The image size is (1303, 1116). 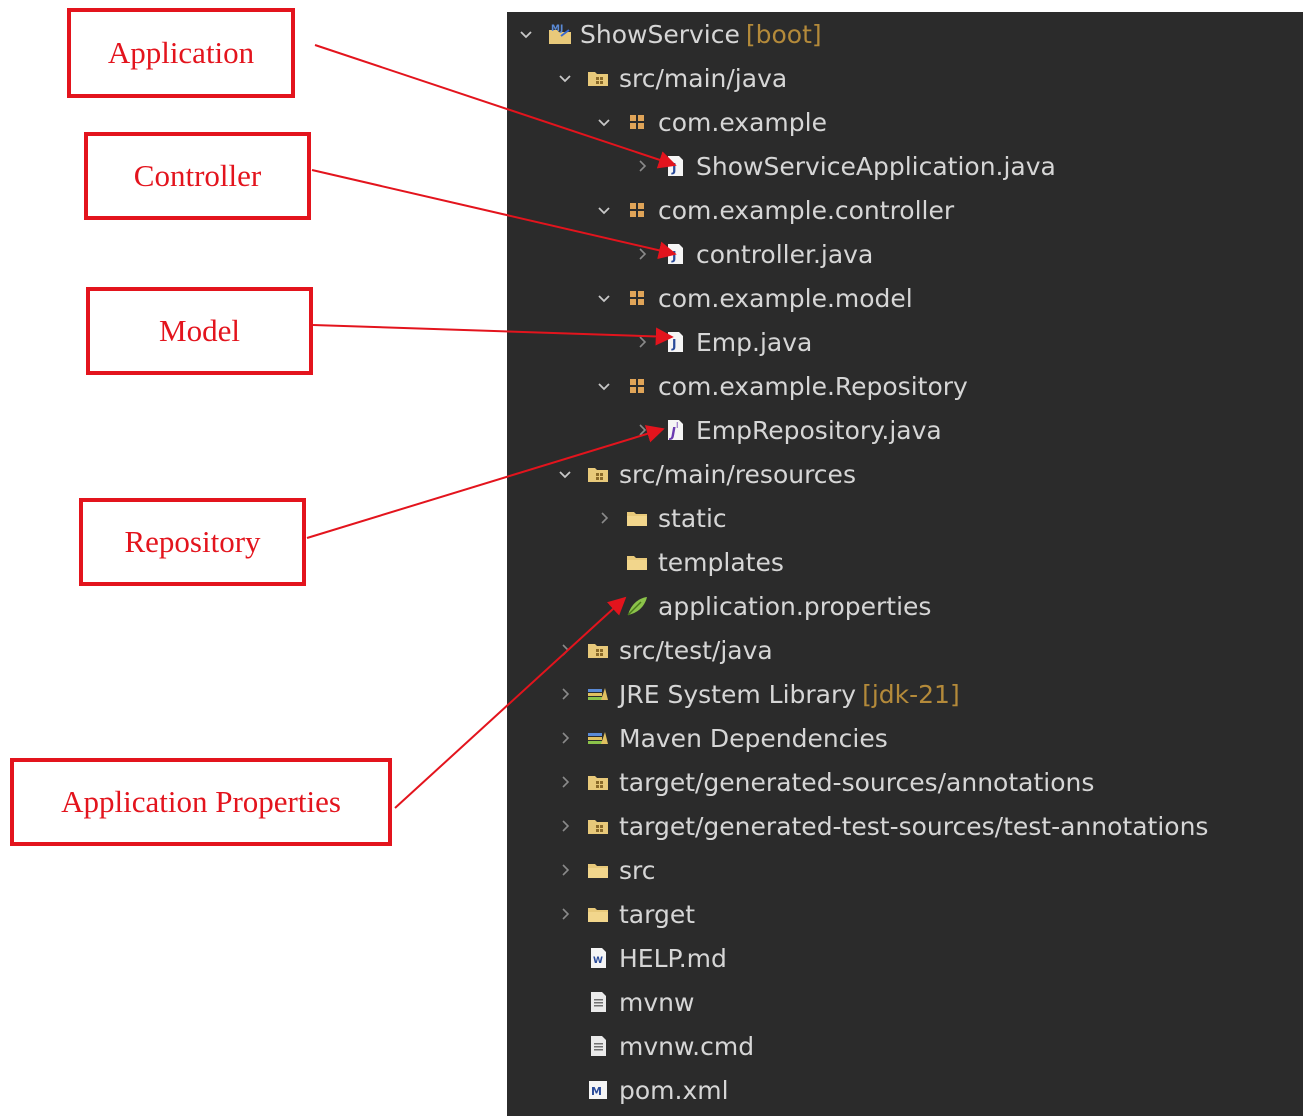 What do you see at coordinates (485, 482) in the screenshot?
I see `arrow-repository` at bounding box center [485, 482].